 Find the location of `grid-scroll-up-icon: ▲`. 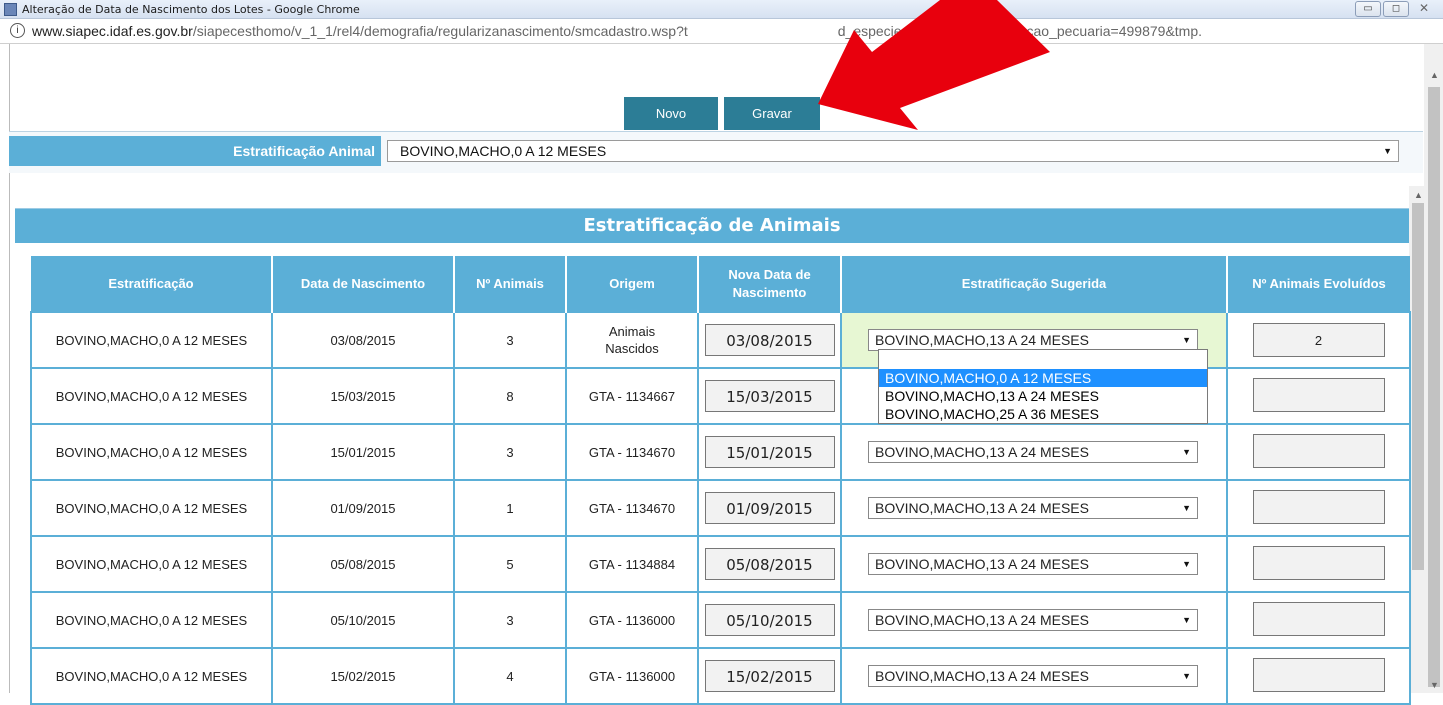

grid-scroll-up-icon: ▲ is located at coordinates (1418, 195).